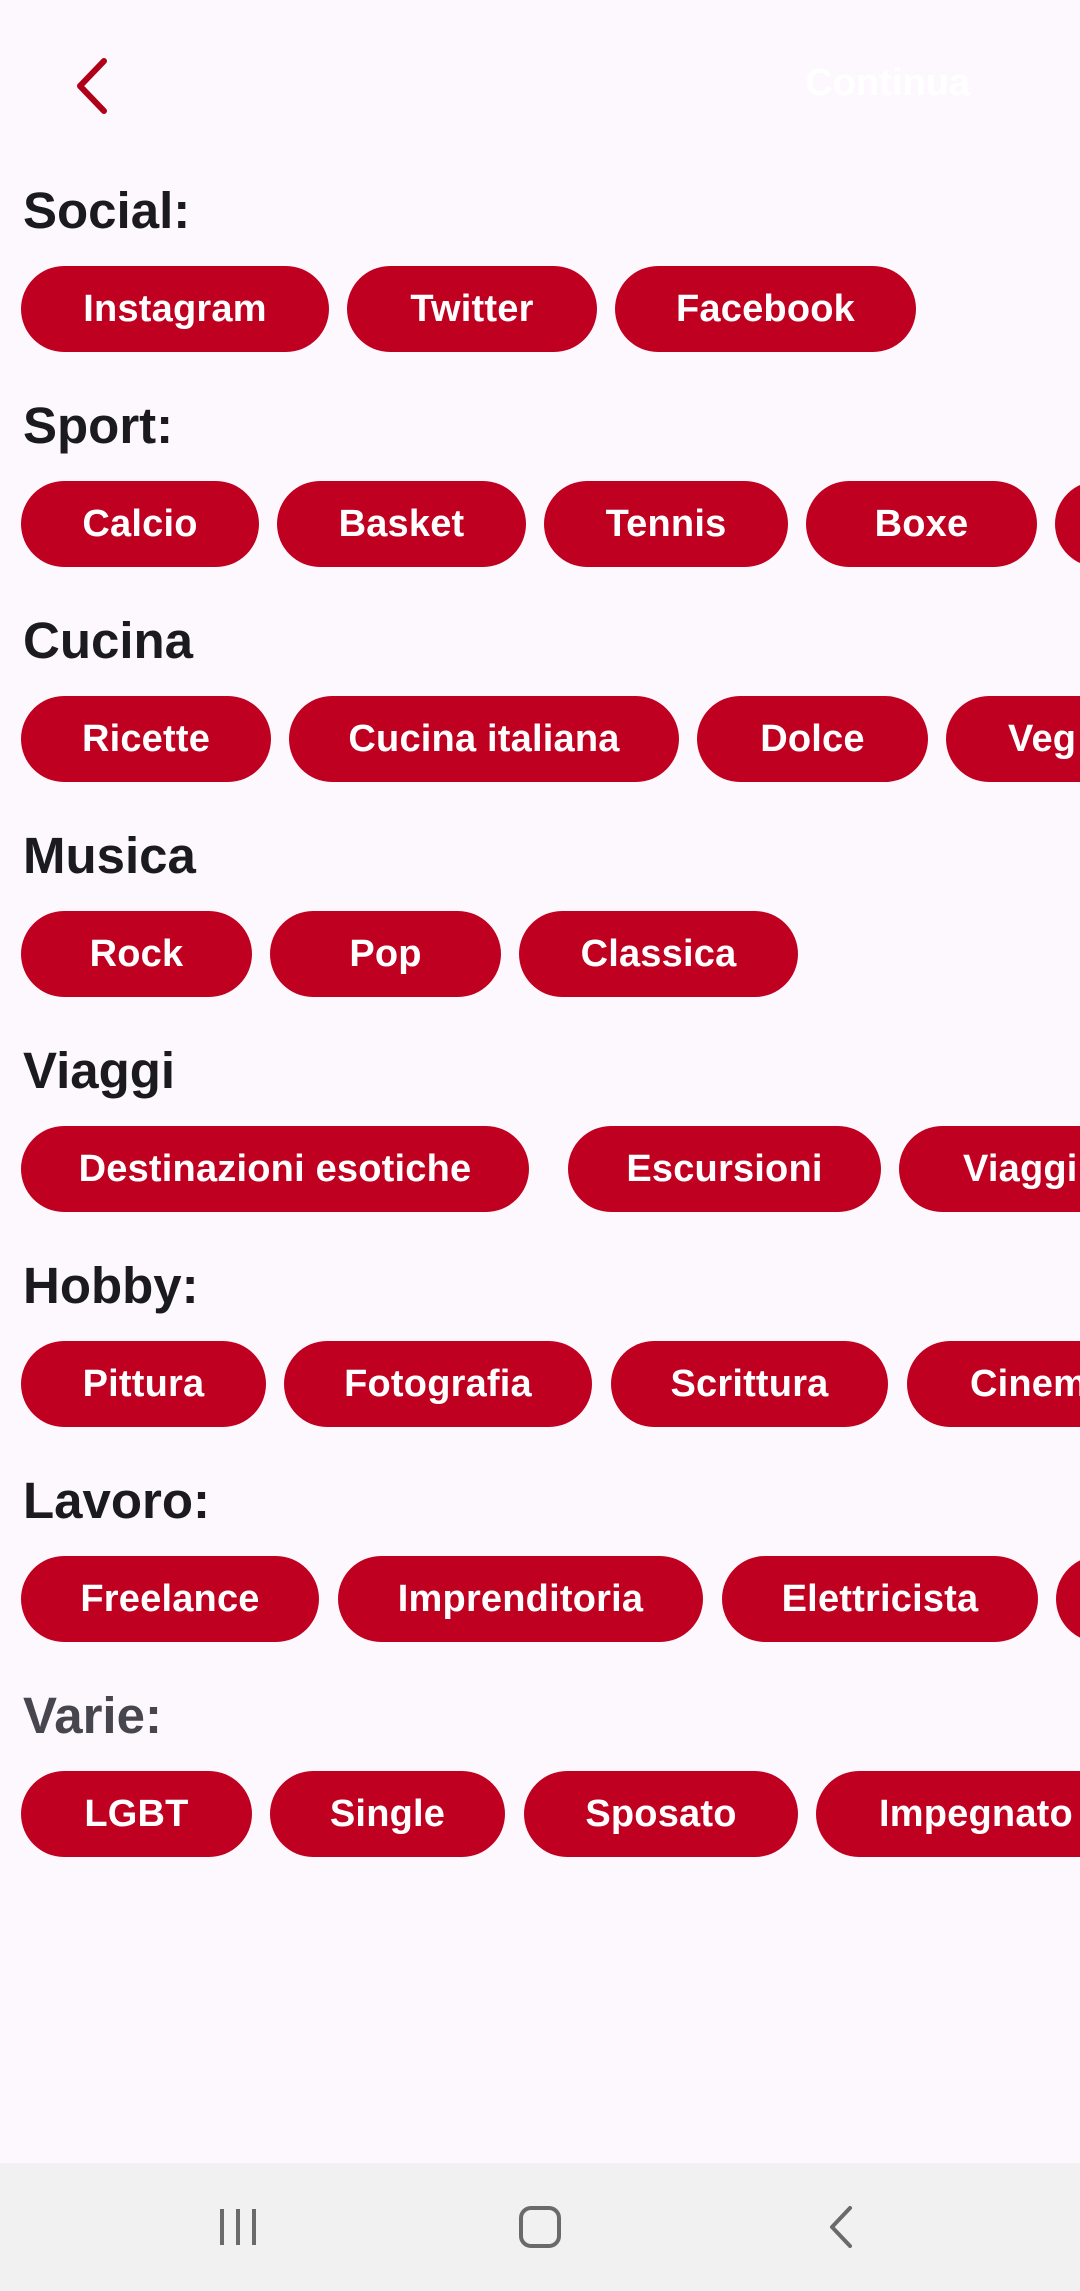  I want to click on section-title: Sport:, so click(98, 425).